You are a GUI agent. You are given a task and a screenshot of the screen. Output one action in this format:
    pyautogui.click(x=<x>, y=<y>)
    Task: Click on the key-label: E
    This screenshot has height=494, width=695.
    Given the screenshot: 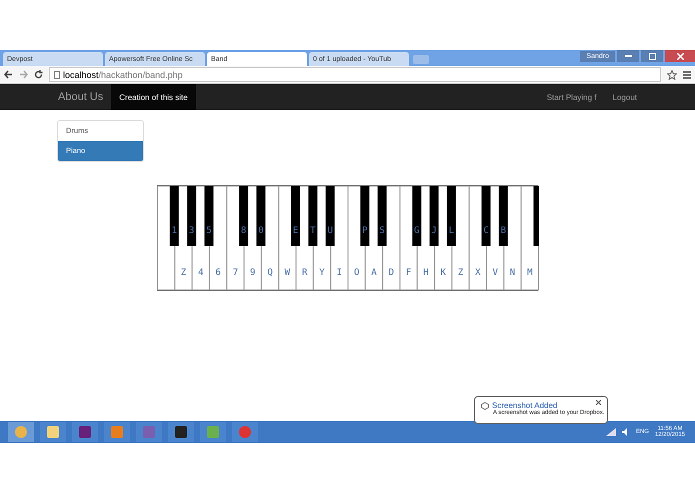 What is the action you would take?
    pyautogui.click(x=295, y=231)
    